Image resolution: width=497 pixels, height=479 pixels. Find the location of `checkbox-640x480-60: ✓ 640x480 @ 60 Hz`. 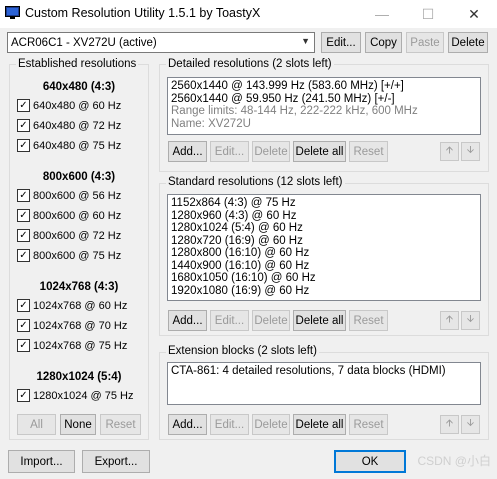

checkbox-640x480-60: ✓ 640x480 @ 60 Hz is located at coordinates (69, 105).